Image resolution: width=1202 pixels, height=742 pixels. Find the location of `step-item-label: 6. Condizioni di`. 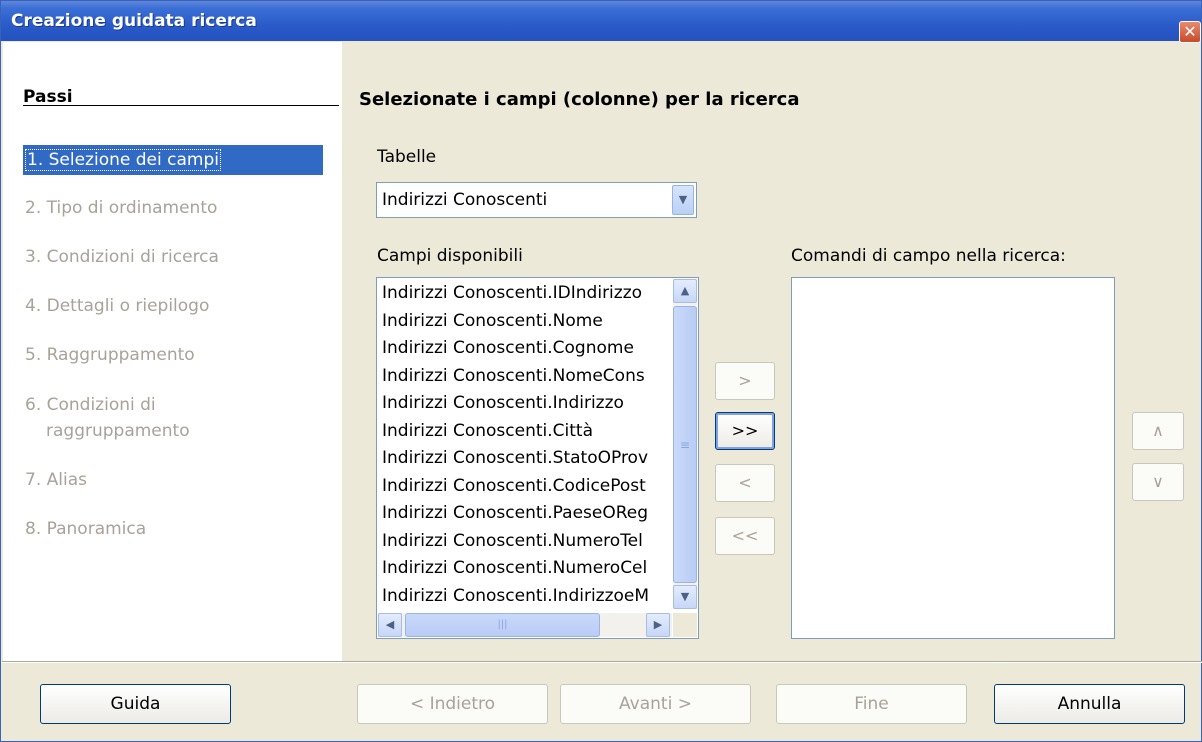

step-item-label: 6. Condizioni di is located at coordinates (90, 405).